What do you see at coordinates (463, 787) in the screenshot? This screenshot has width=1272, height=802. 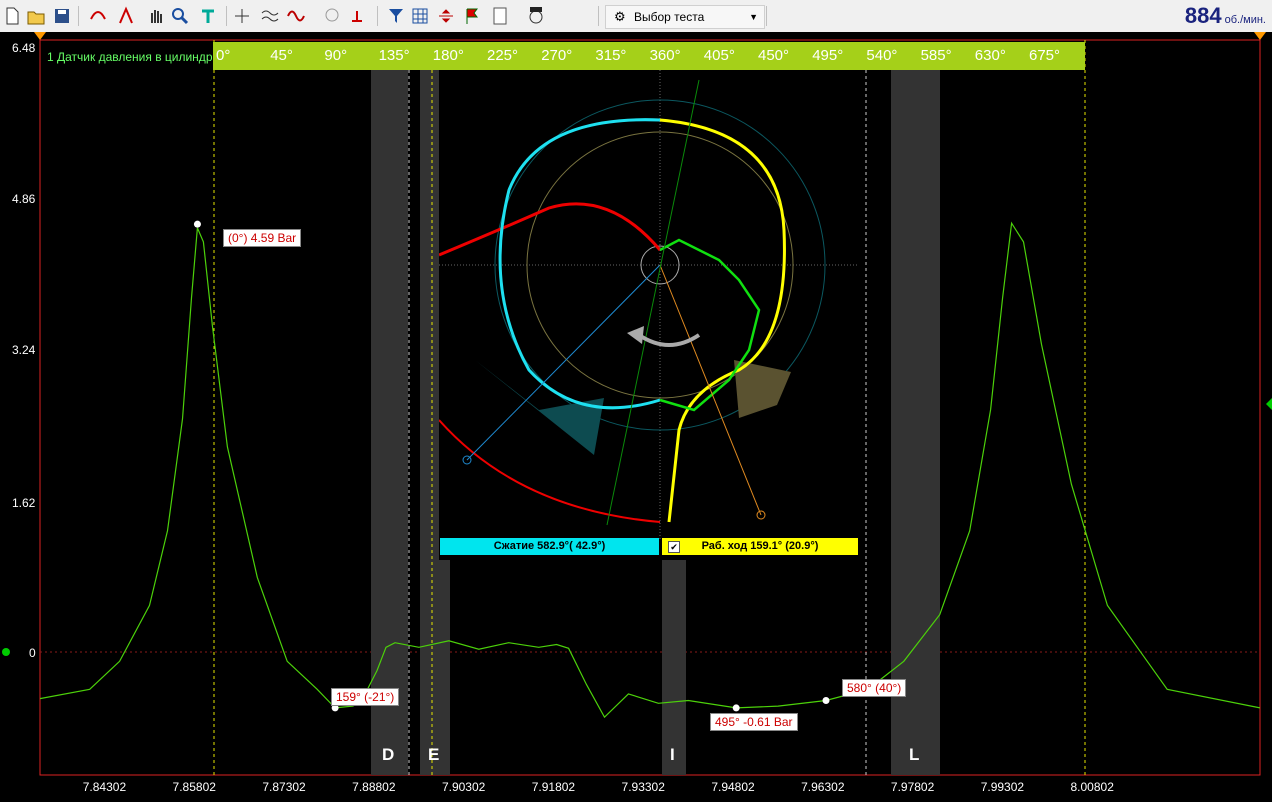 I see `x-tick: 7.90302` at bounding box center [463, 787].